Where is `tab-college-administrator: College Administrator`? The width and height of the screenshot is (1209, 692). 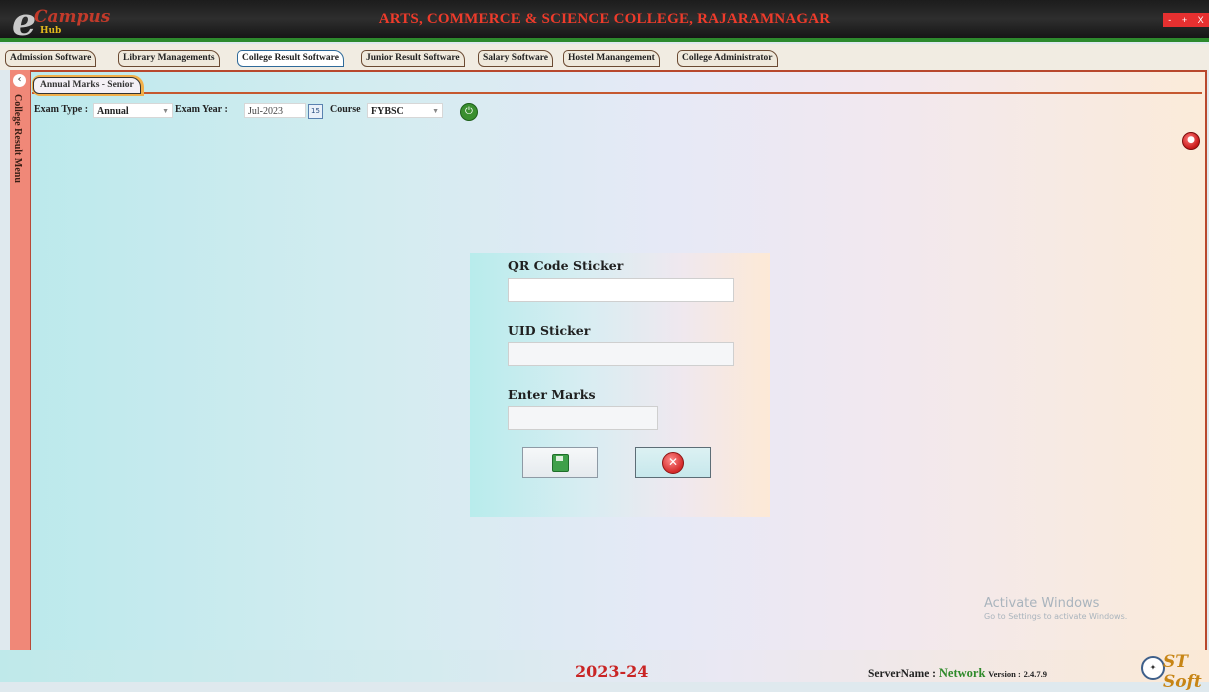 tab-college-administrator: College Administrator is located at coordinates (727, 58).